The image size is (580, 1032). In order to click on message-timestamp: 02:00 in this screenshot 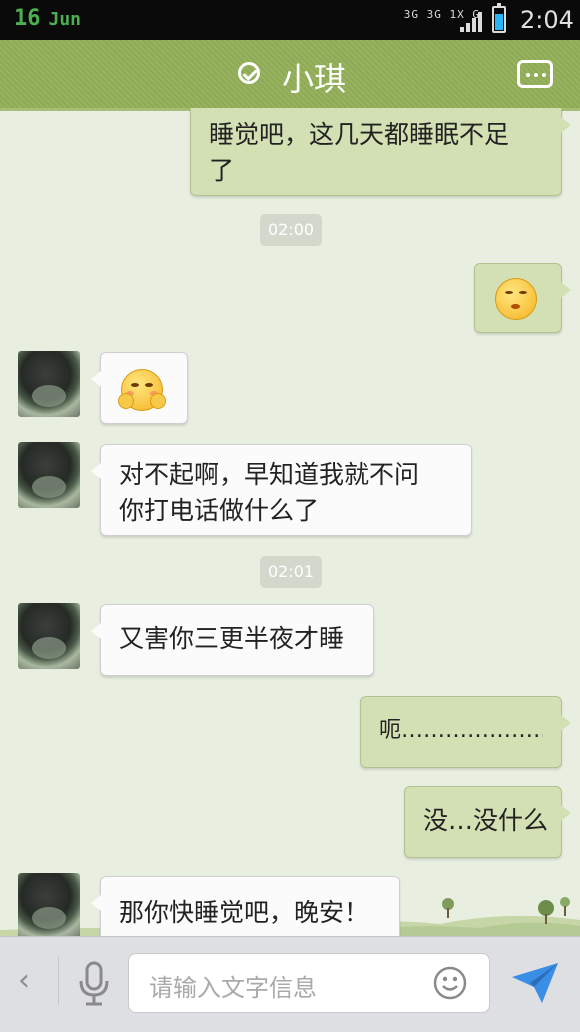, I will do `click(291, 230)`.